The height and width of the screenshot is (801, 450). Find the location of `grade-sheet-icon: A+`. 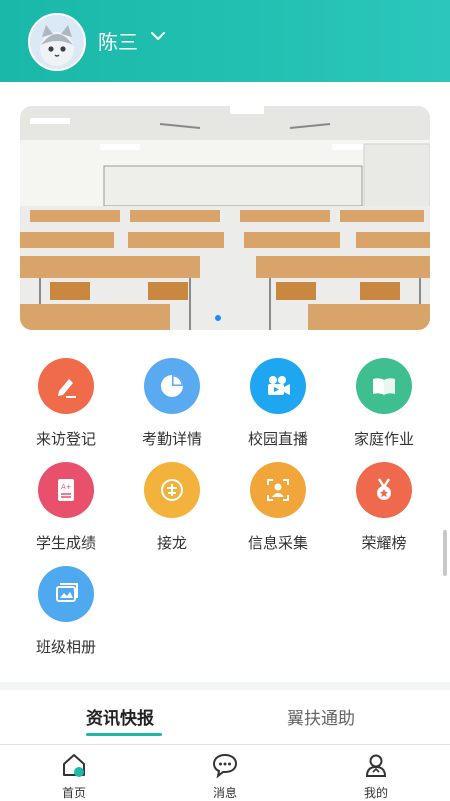

grade-sheet-icon: A+ is located at coordinates (66, 490).